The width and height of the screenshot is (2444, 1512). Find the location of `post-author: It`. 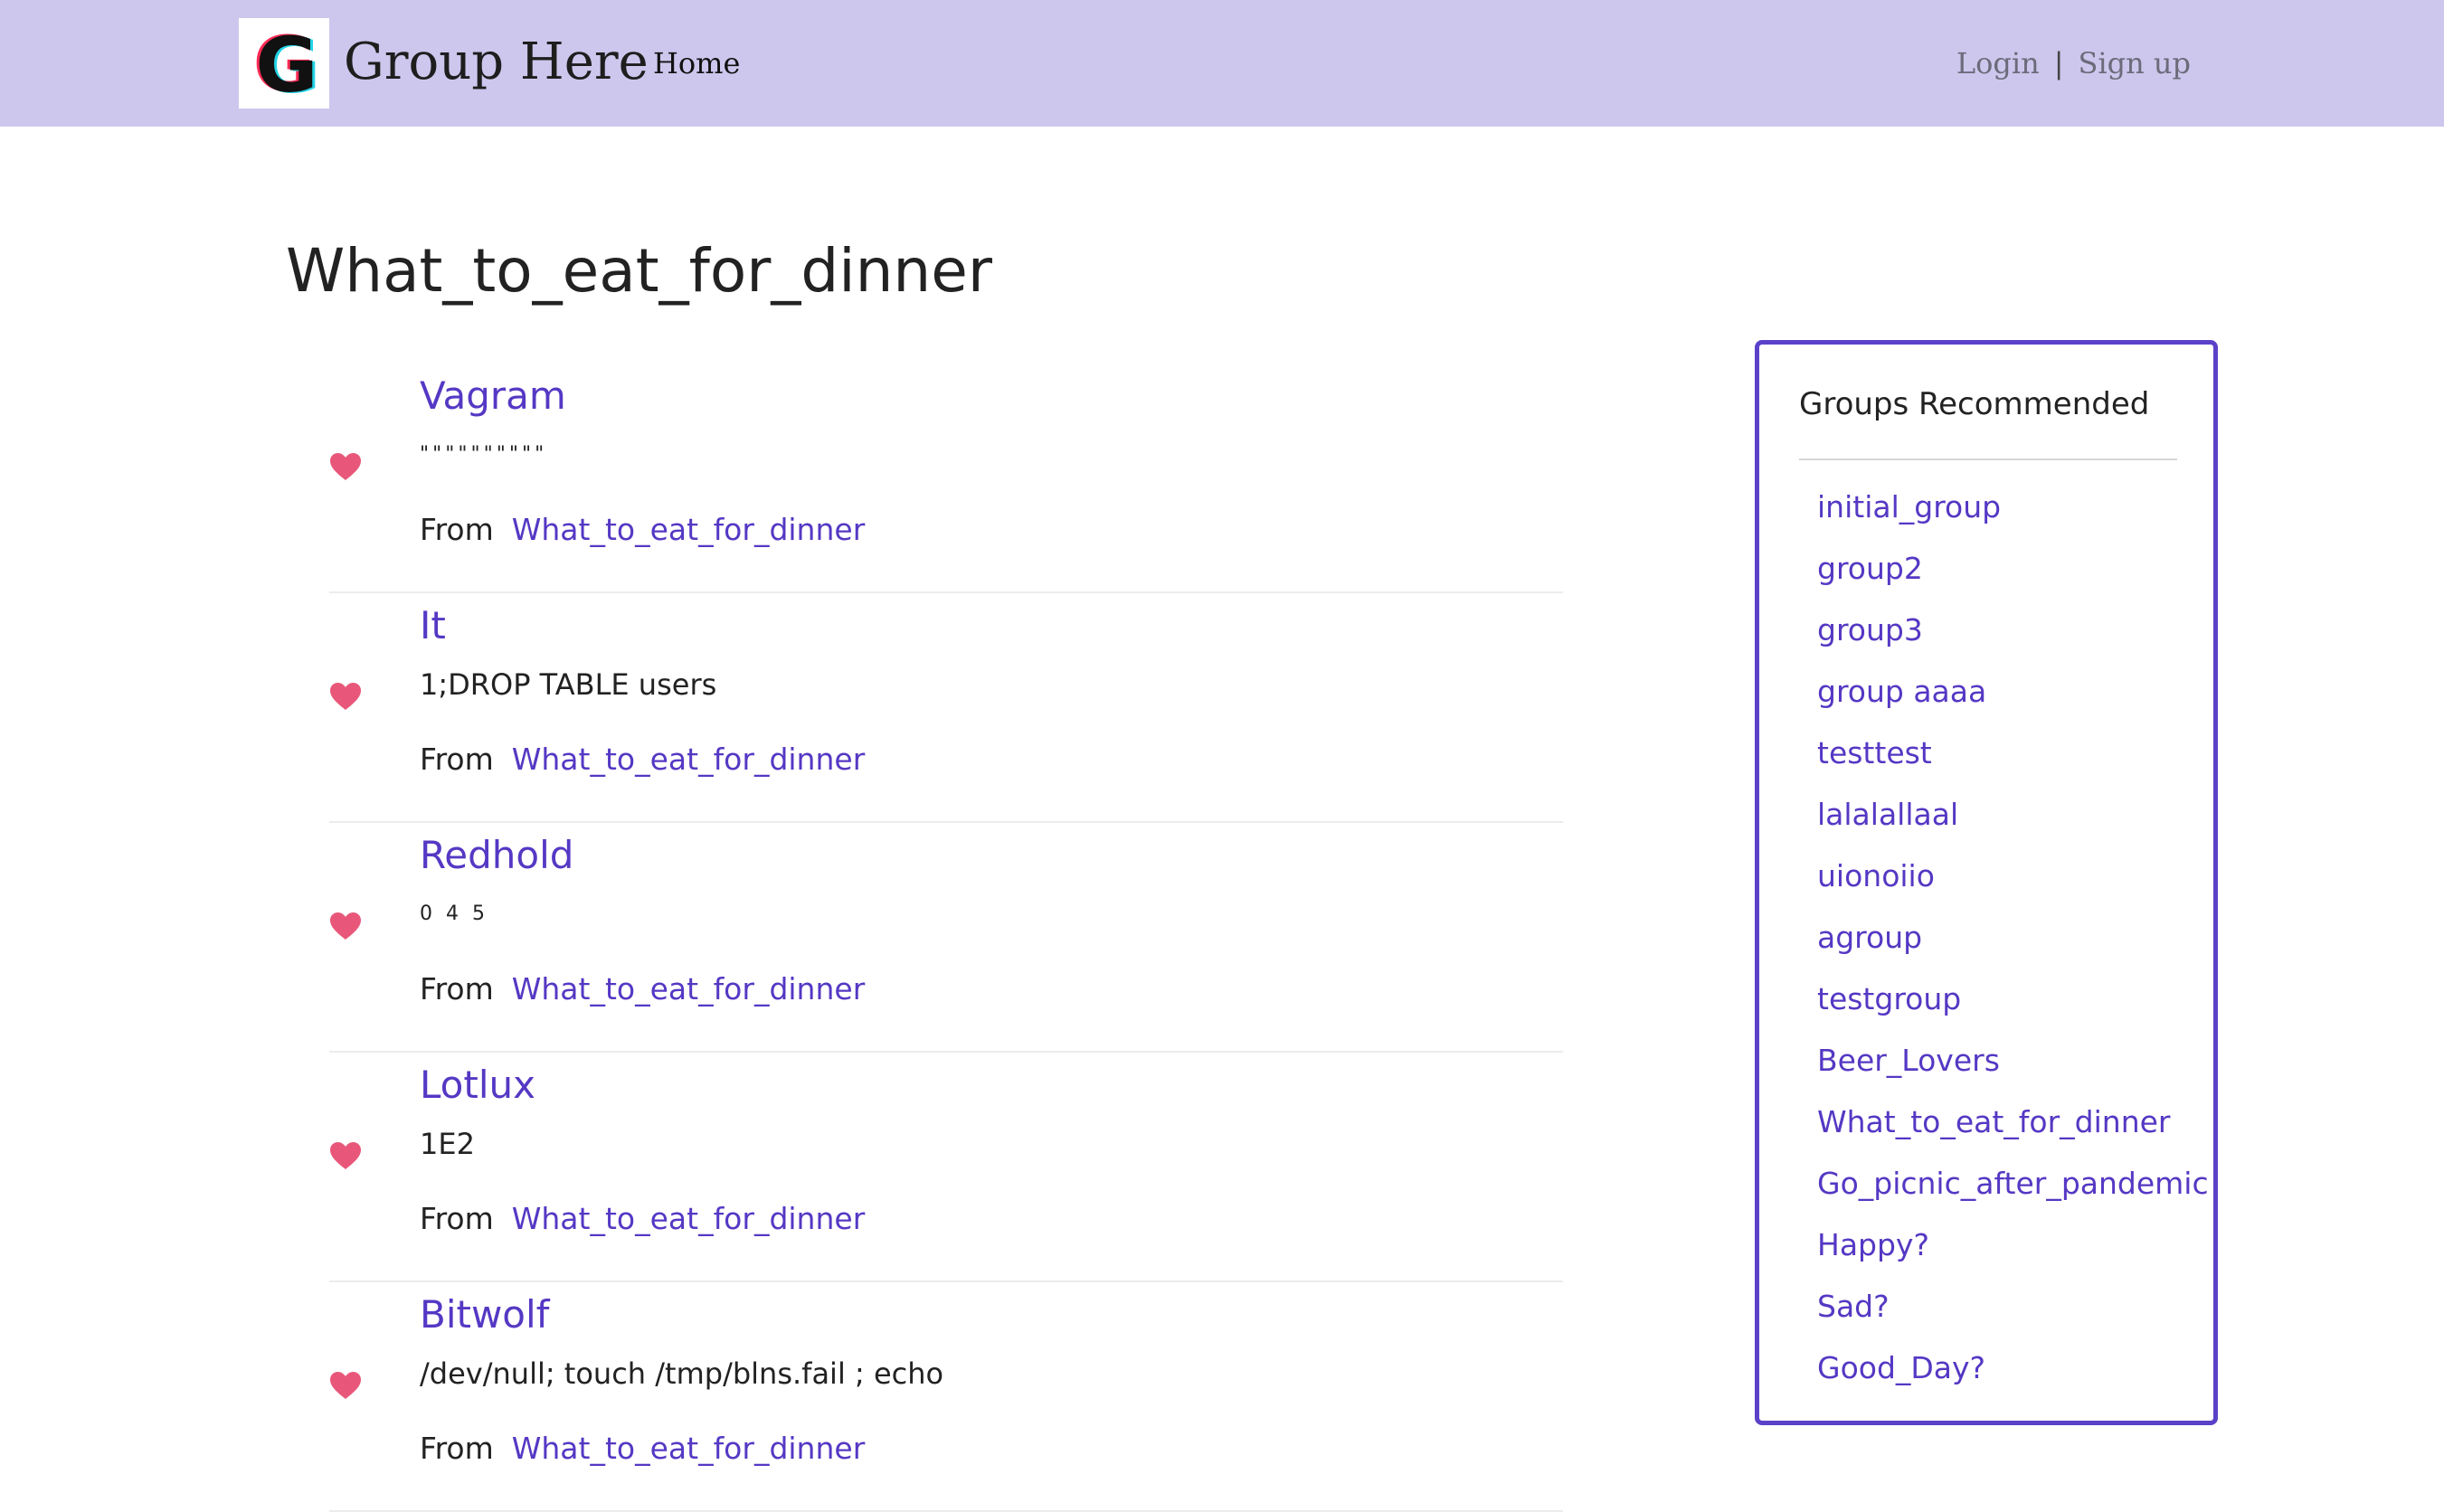

post-author: It is located at coordinates (433, 625).